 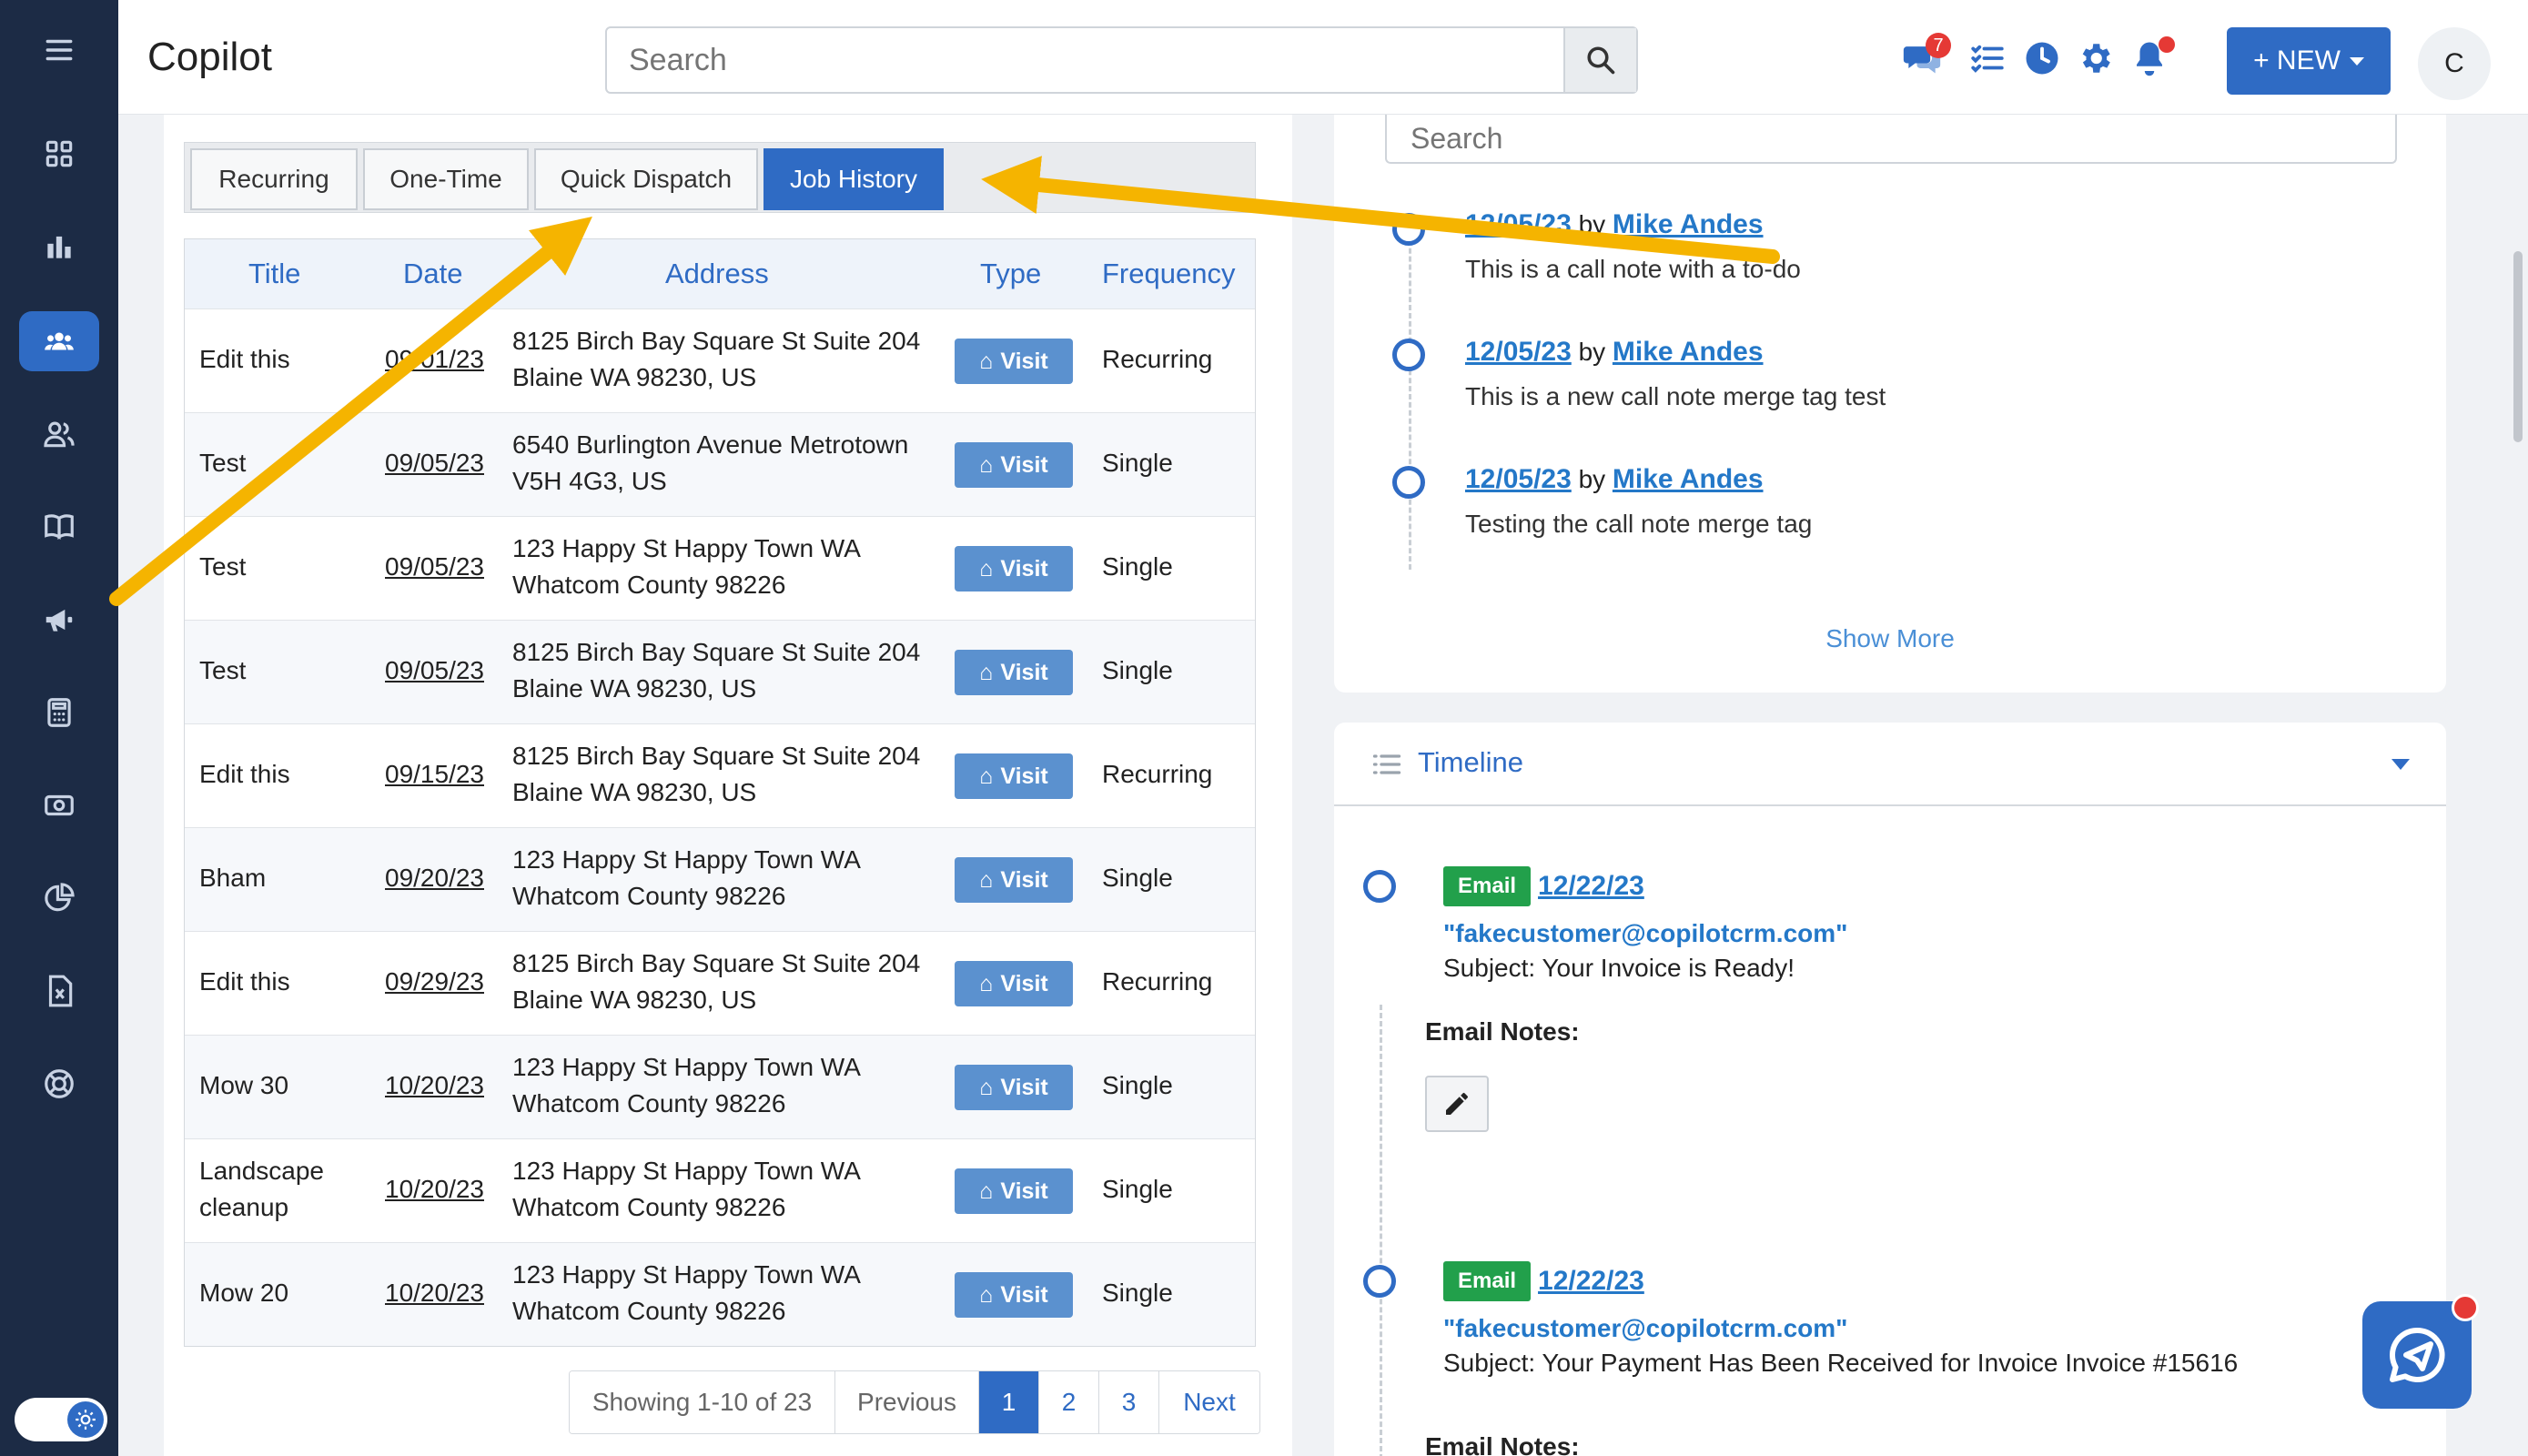 What do you see at coordinates (1639, 524) in the screenshot?
I see `call-note-text: Testing the call note merge tag` at bounding box center [1639, 524].